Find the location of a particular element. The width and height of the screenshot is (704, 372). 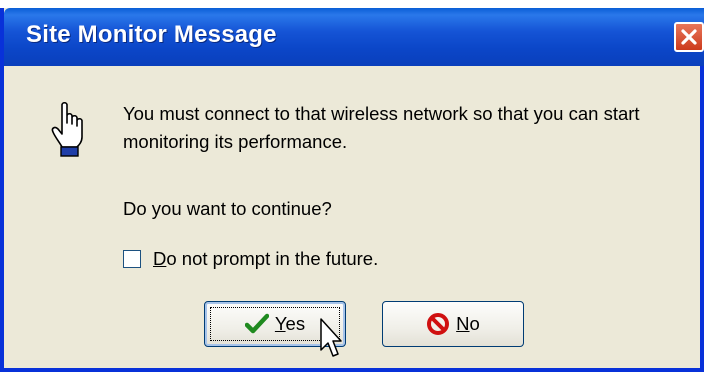

pointing-hand-icon is located at coordinates (67, 129).